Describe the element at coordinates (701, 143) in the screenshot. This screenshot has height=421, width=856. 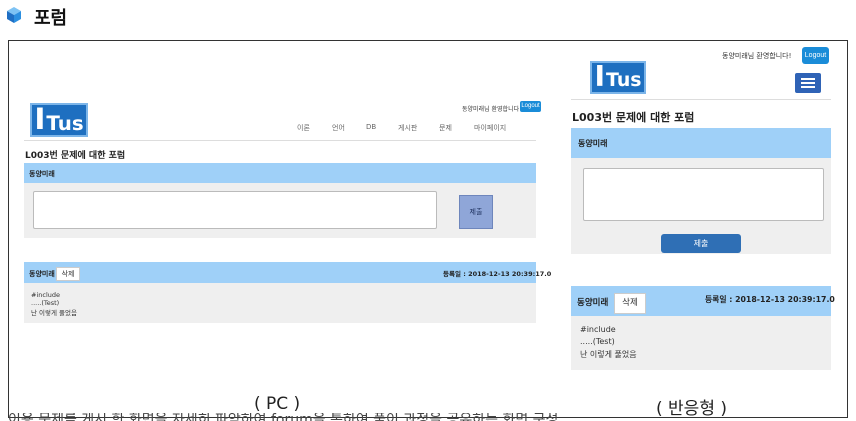
I see `mobile-author-header: 동양미래` at that location.